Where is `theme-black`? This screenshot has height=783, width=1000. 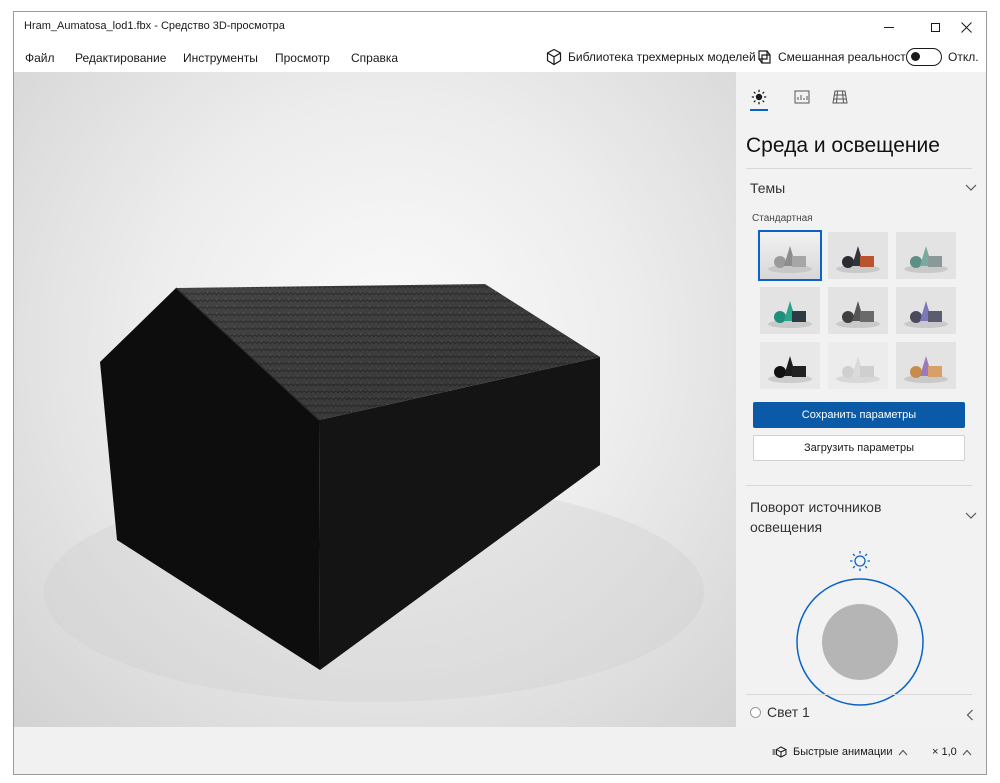
theme-black is located at coordinates (790, 365).